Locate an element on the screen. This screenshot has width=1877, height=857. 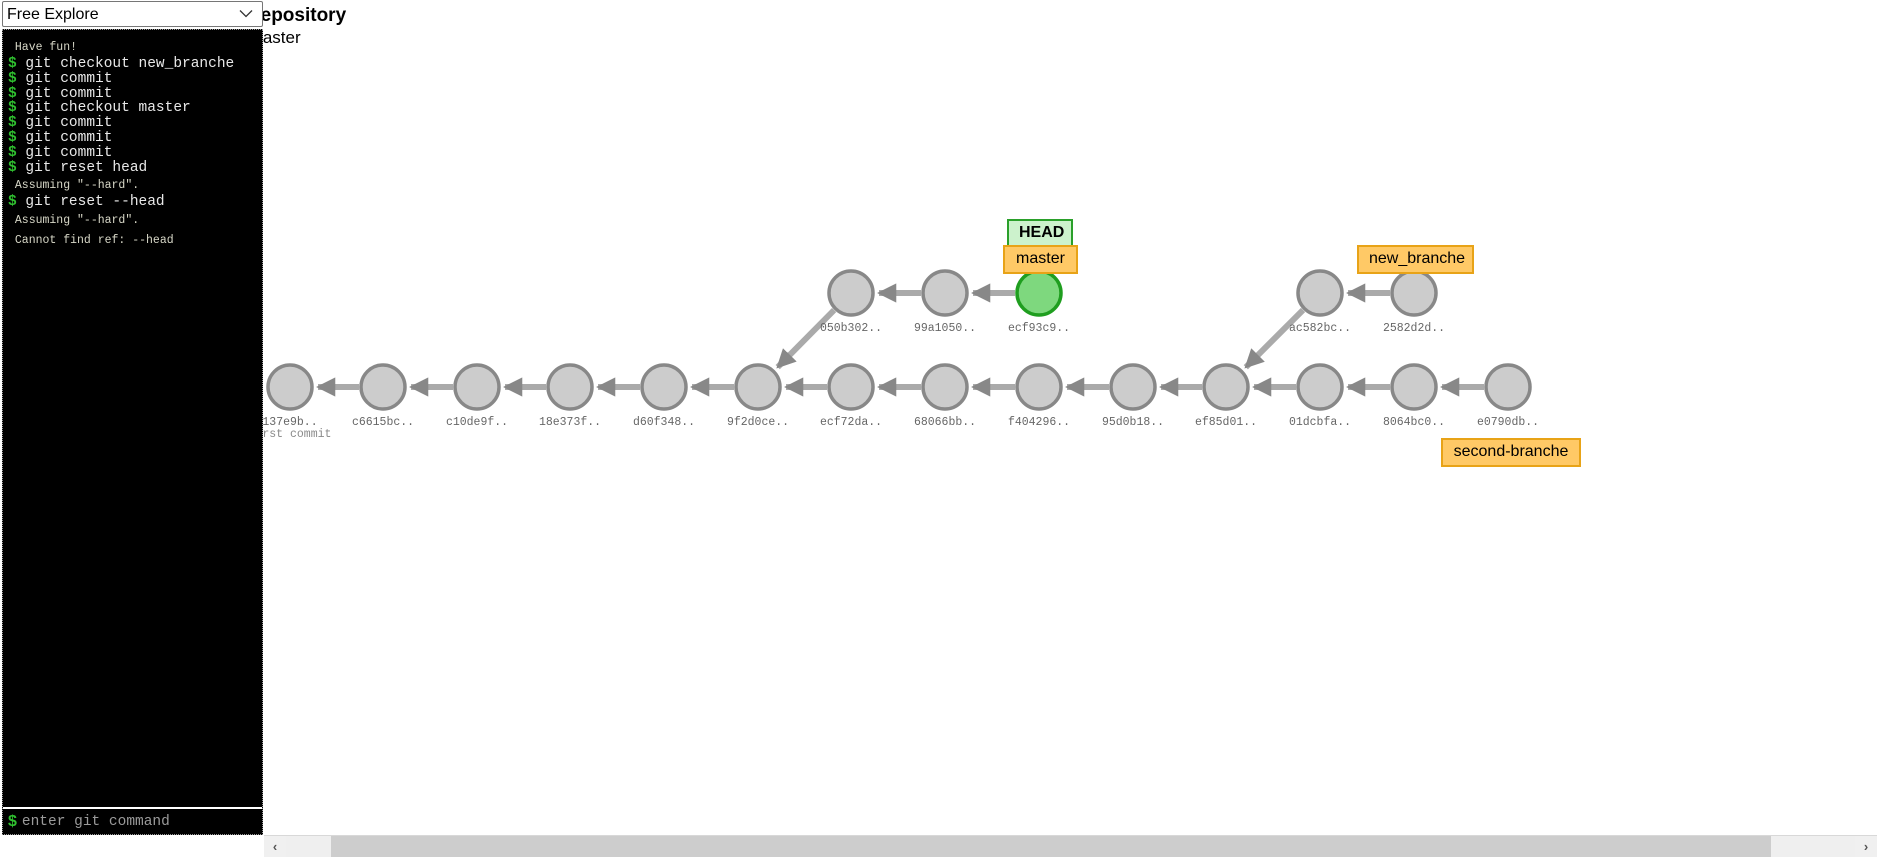
level-select-wrapper: Free Explore is located at coordinates (132, 14).